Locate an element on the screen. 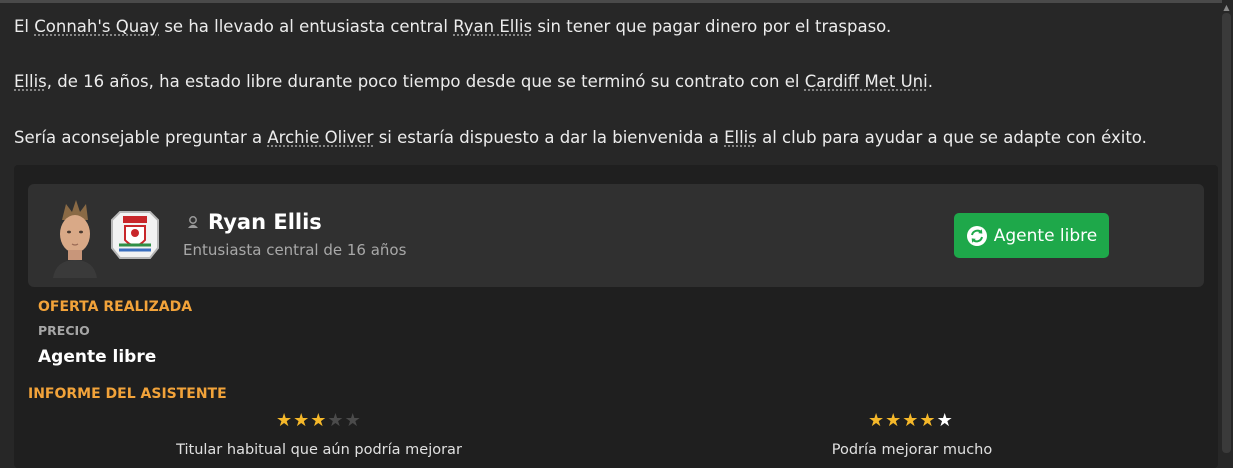 The height and width of the screenshot is (468, 1233). offer-heading: OFERTA REALIZADA is located at coordinates (115, 307).